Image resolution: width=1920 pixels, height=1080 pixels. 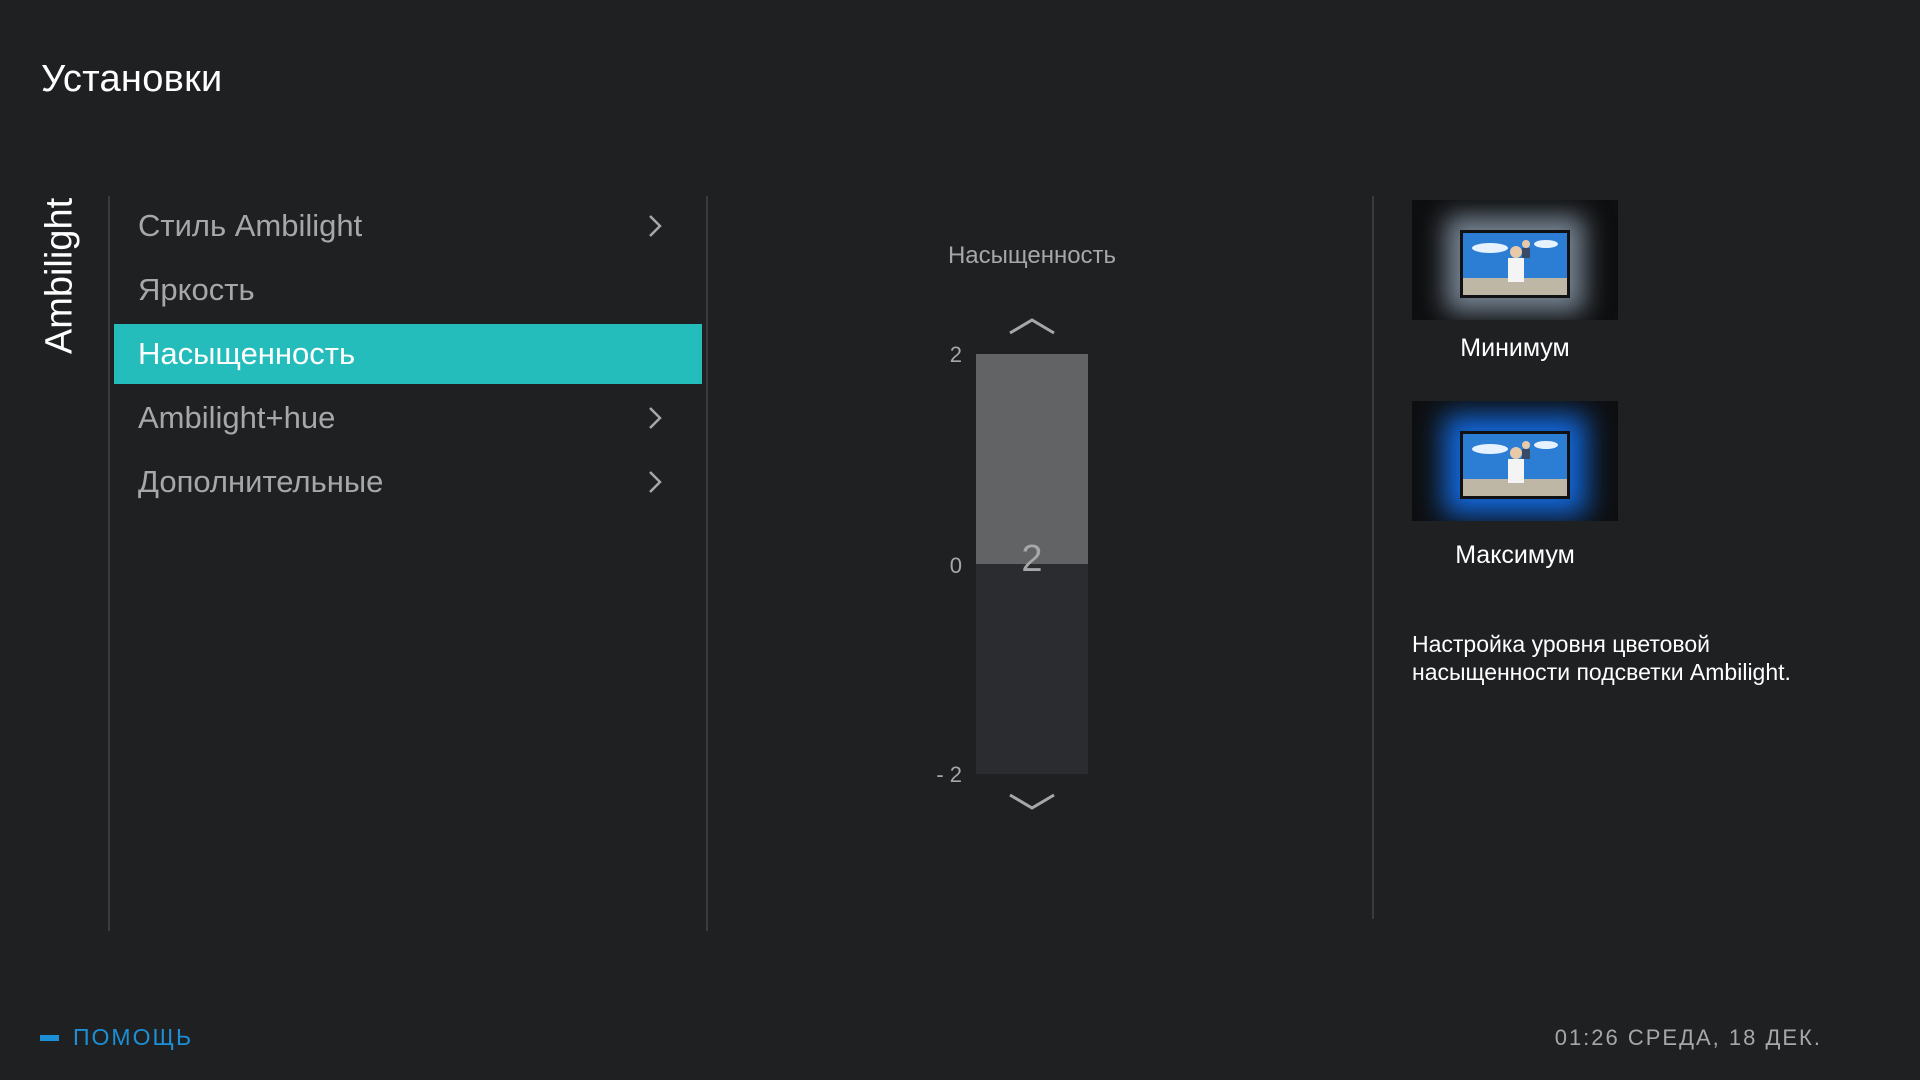 What do you see at coordinates (408, 290) in the screenshot?
I see `menu-item-brightness: Яркость` at bounding box center [408, 290].